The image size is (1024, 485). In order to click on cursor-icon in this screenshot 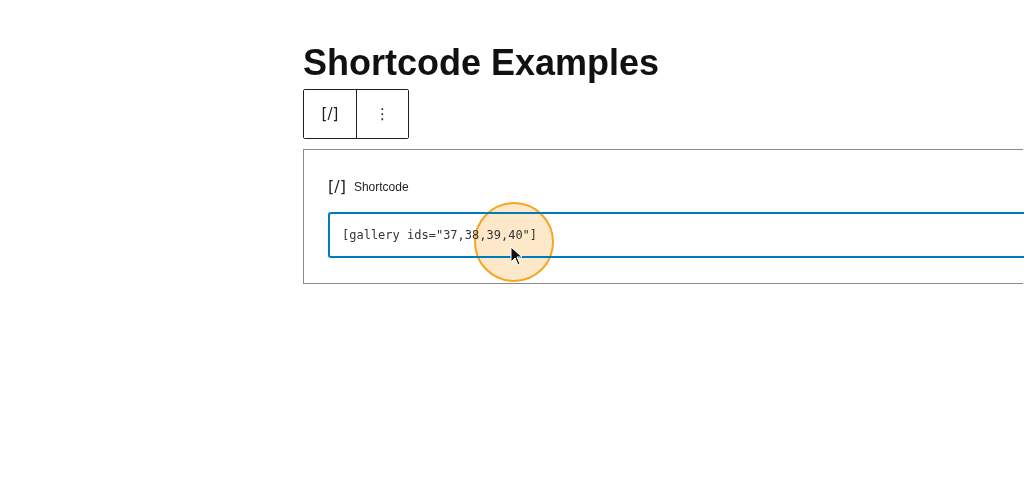, I will do `click(517, 256)`.